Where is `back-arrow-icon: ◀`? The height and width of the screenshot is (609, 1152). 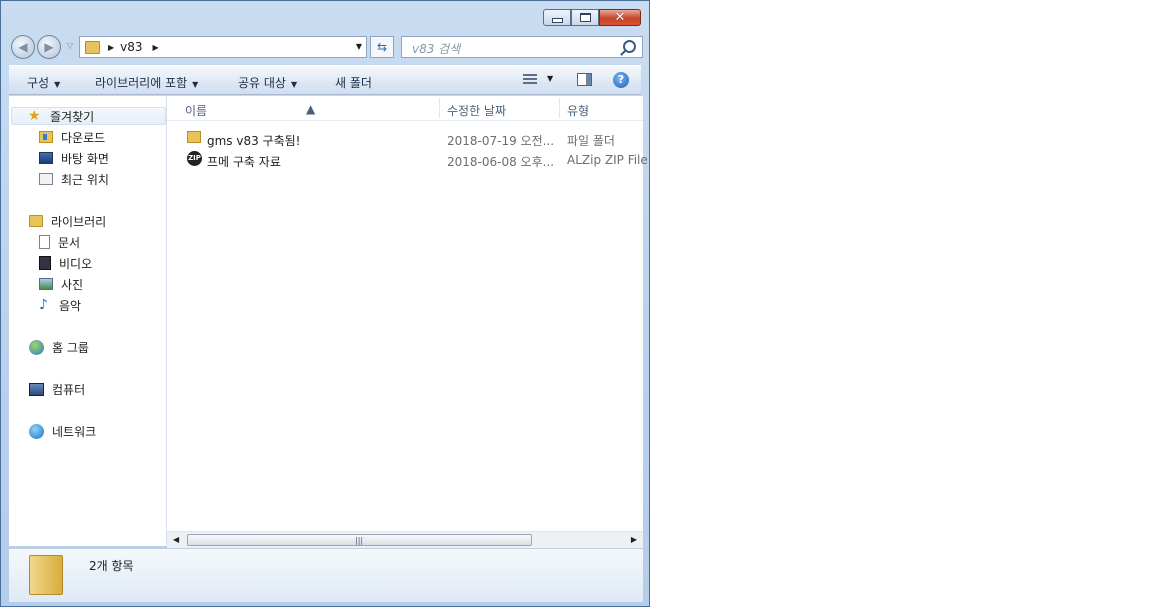 back-arrow-icon: ◀ is located at coordinates (23, 47).